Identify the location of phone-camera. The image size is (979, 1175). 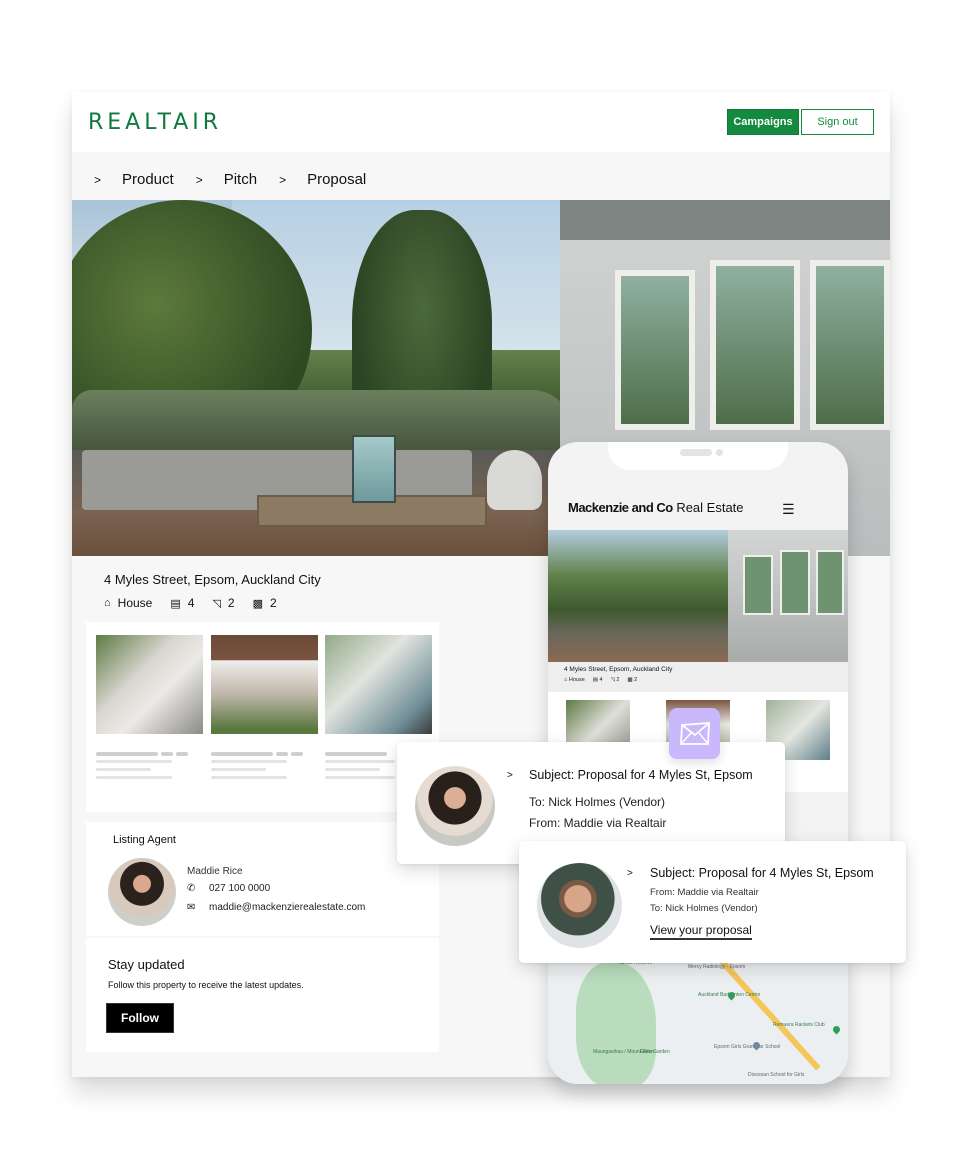
(719, 452).